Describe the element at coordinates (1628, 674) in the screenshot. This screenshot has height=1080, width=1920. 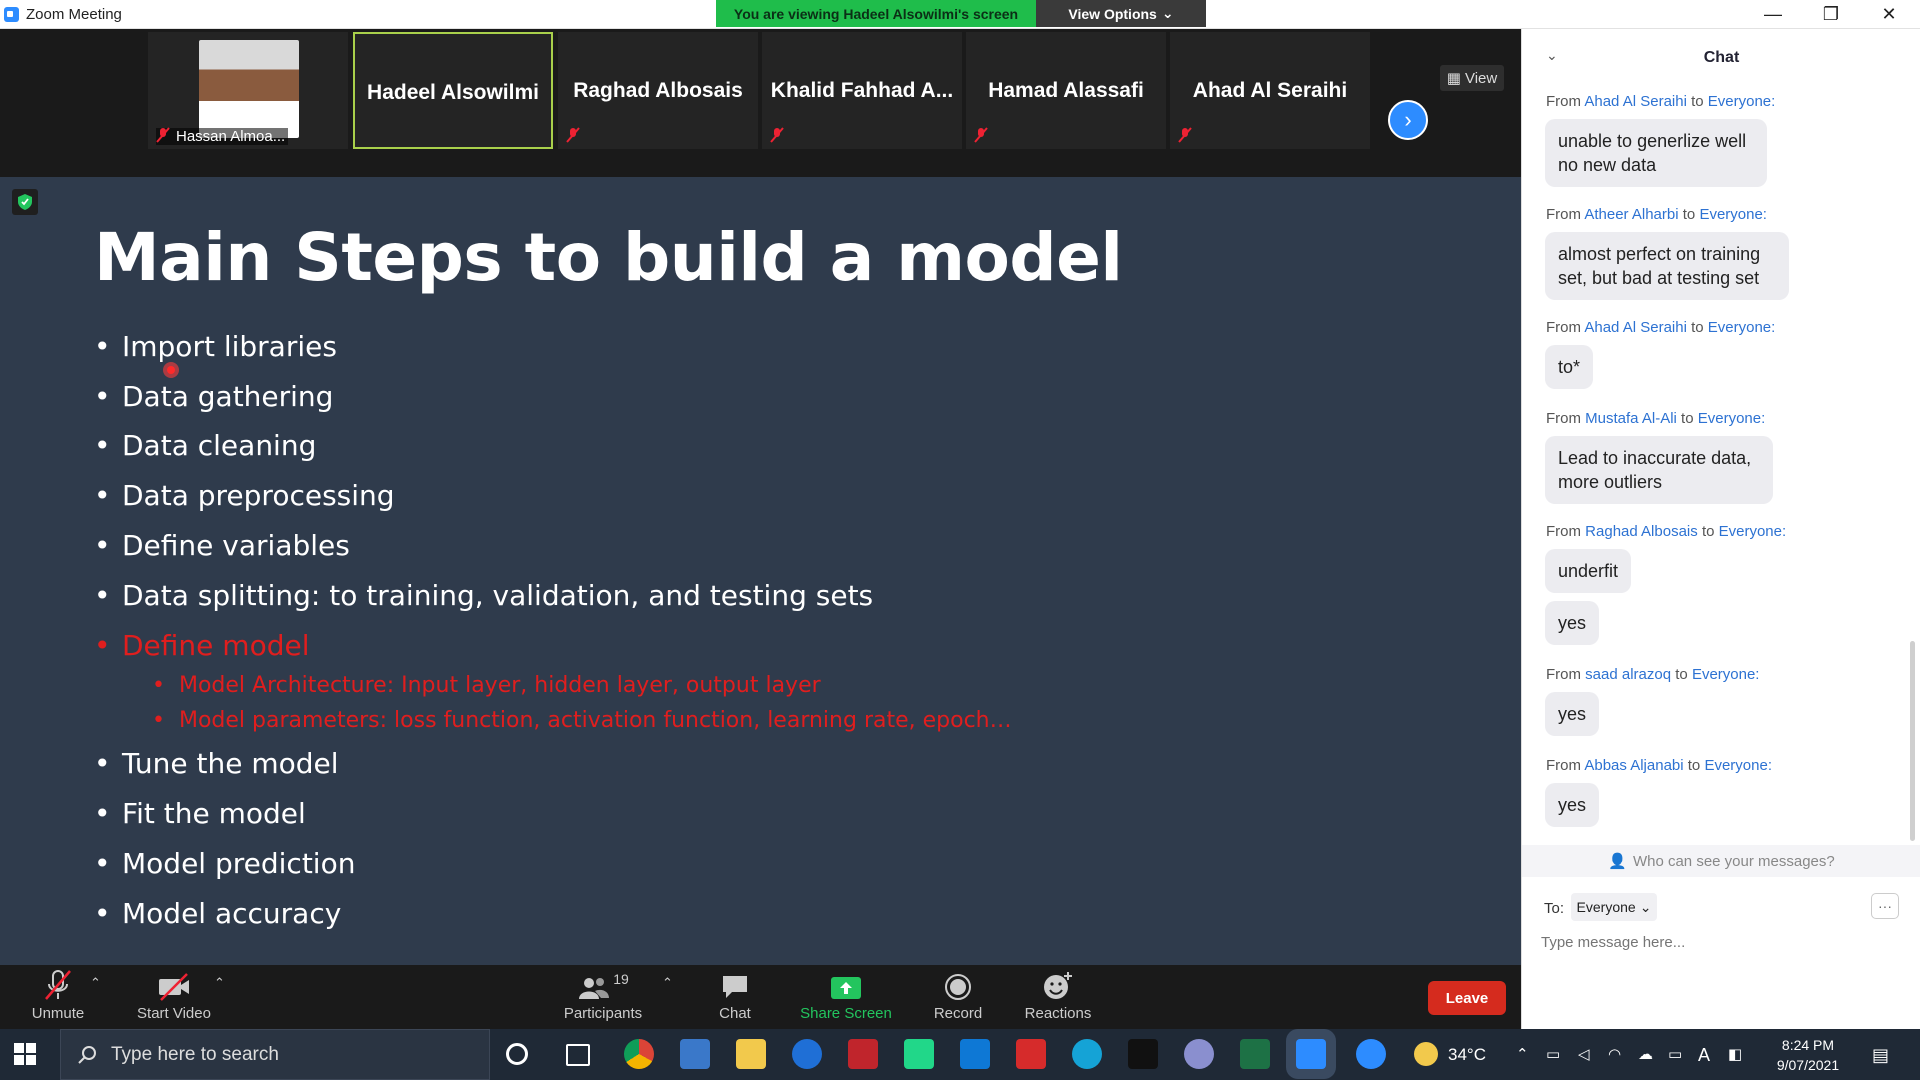
I see `sender-name: saad alrazoq` at that location.